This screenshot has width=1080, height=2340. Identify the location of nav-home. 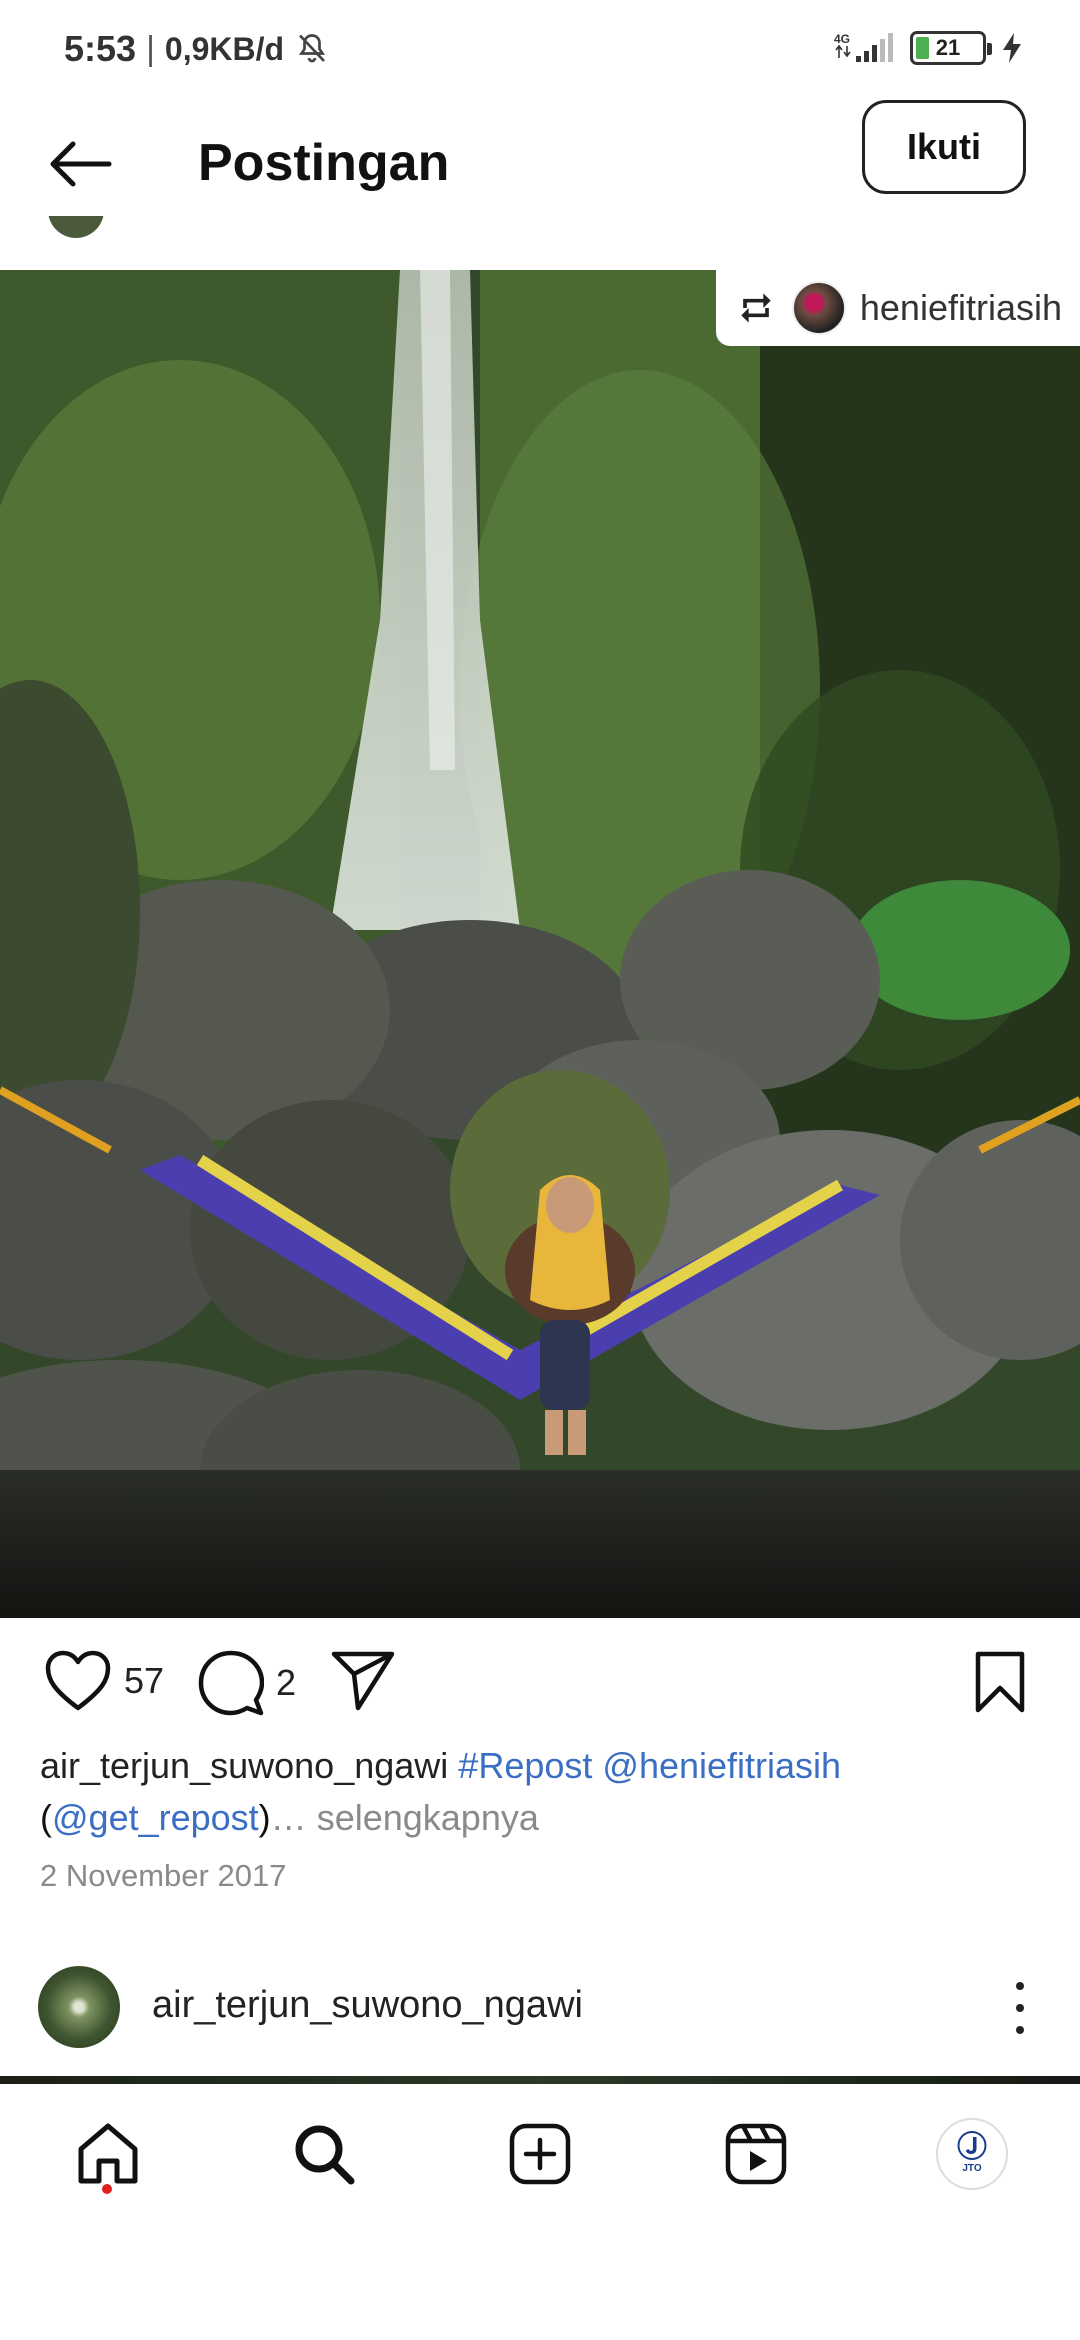
(108, 2154).